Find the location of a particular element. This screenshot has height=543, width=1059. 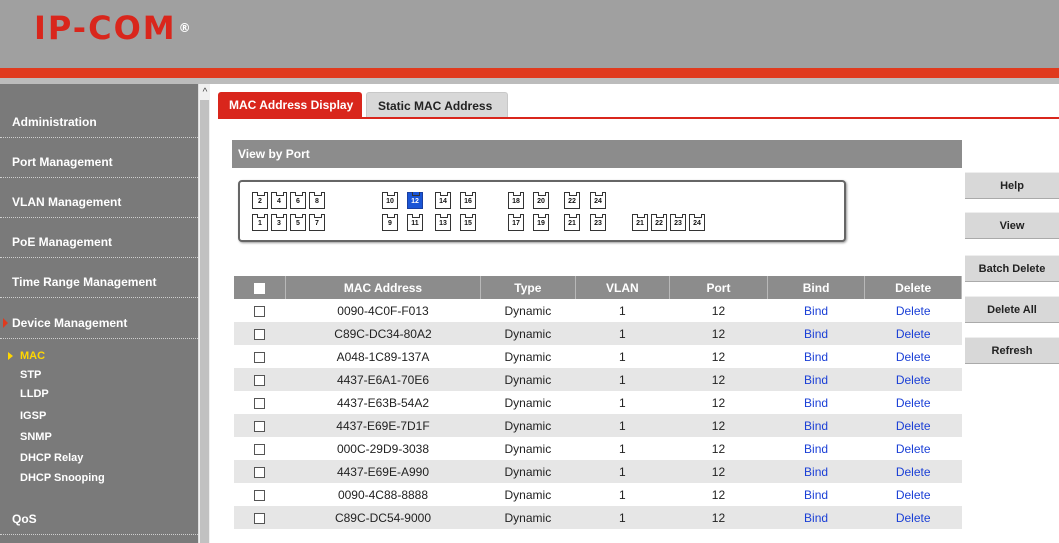

sidebar-item-device-management: Device Management is located at coordinates (99, 320).